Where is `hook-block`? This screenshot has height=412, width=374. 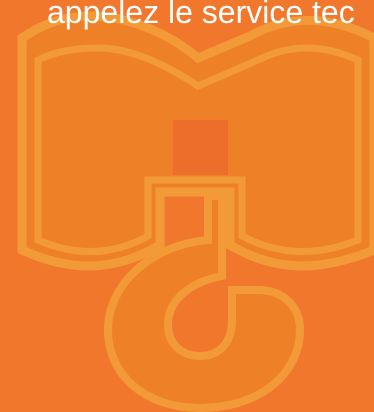 hook-block is located at coordinates (200, 147).